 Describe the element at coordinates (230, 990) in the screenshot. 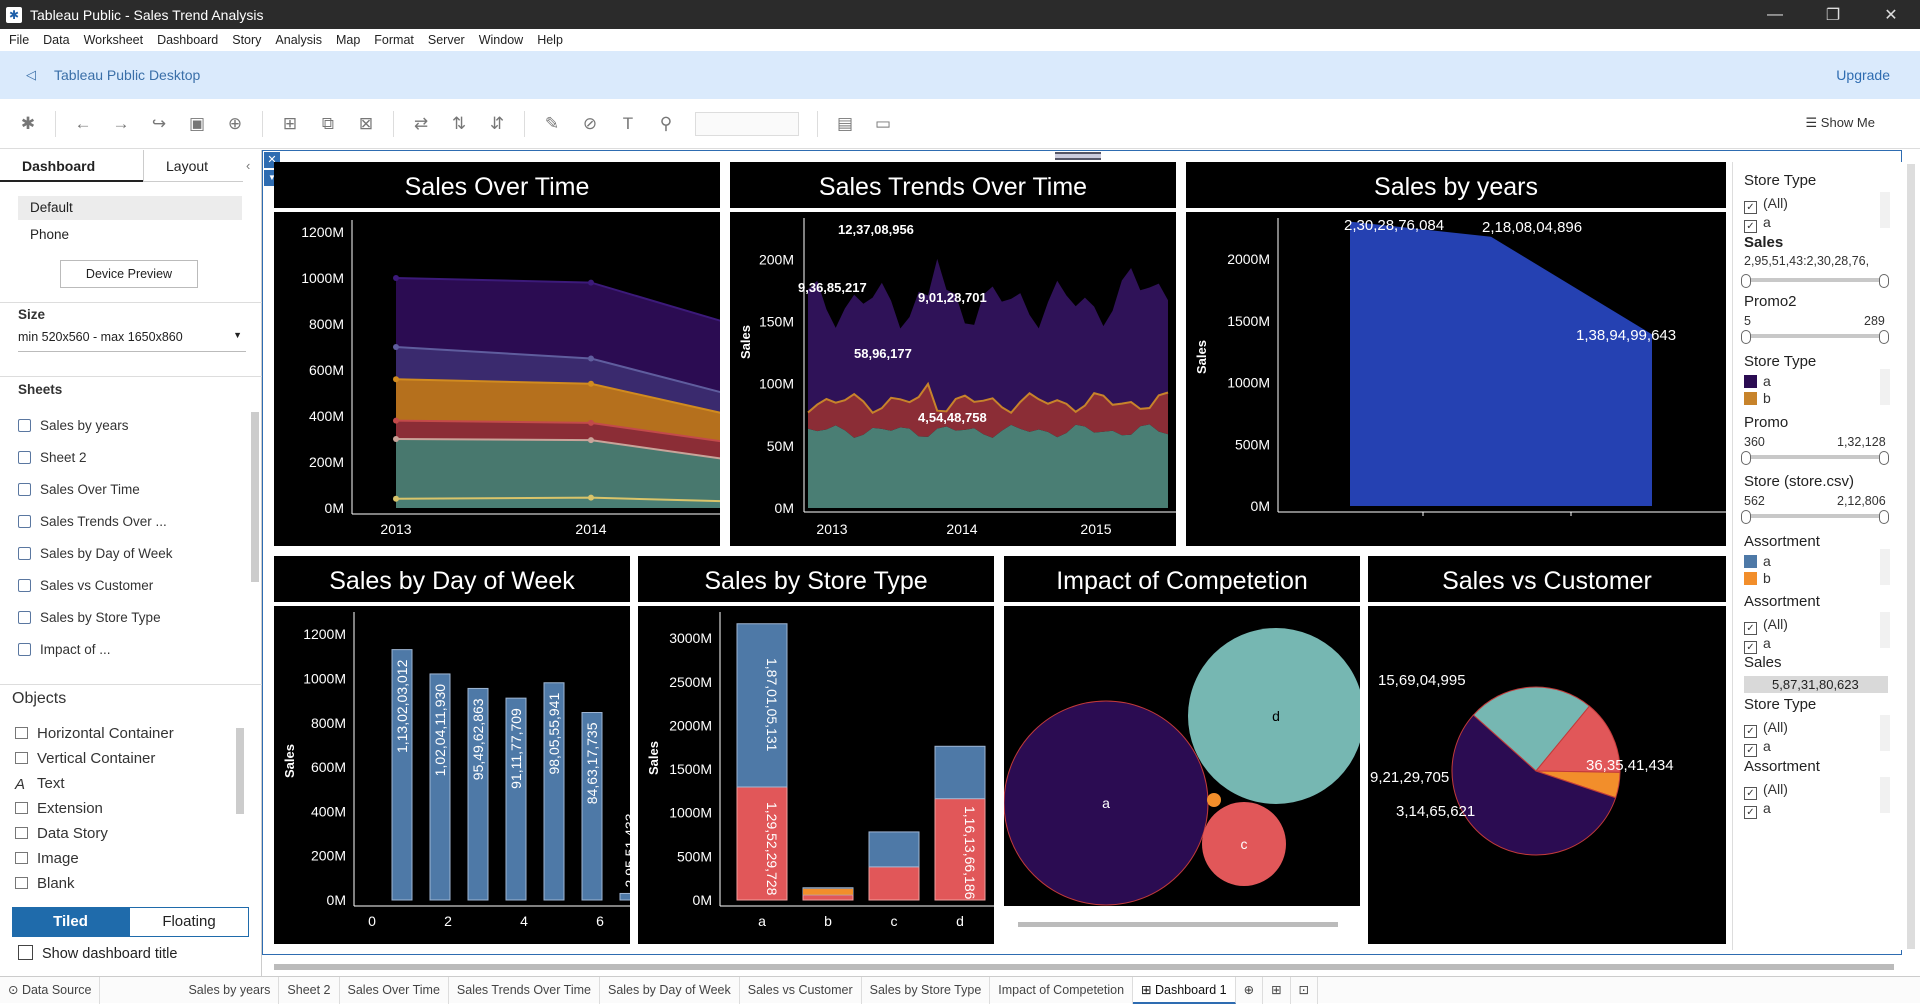

I see `tab-sheet: Sales by years` at that location.